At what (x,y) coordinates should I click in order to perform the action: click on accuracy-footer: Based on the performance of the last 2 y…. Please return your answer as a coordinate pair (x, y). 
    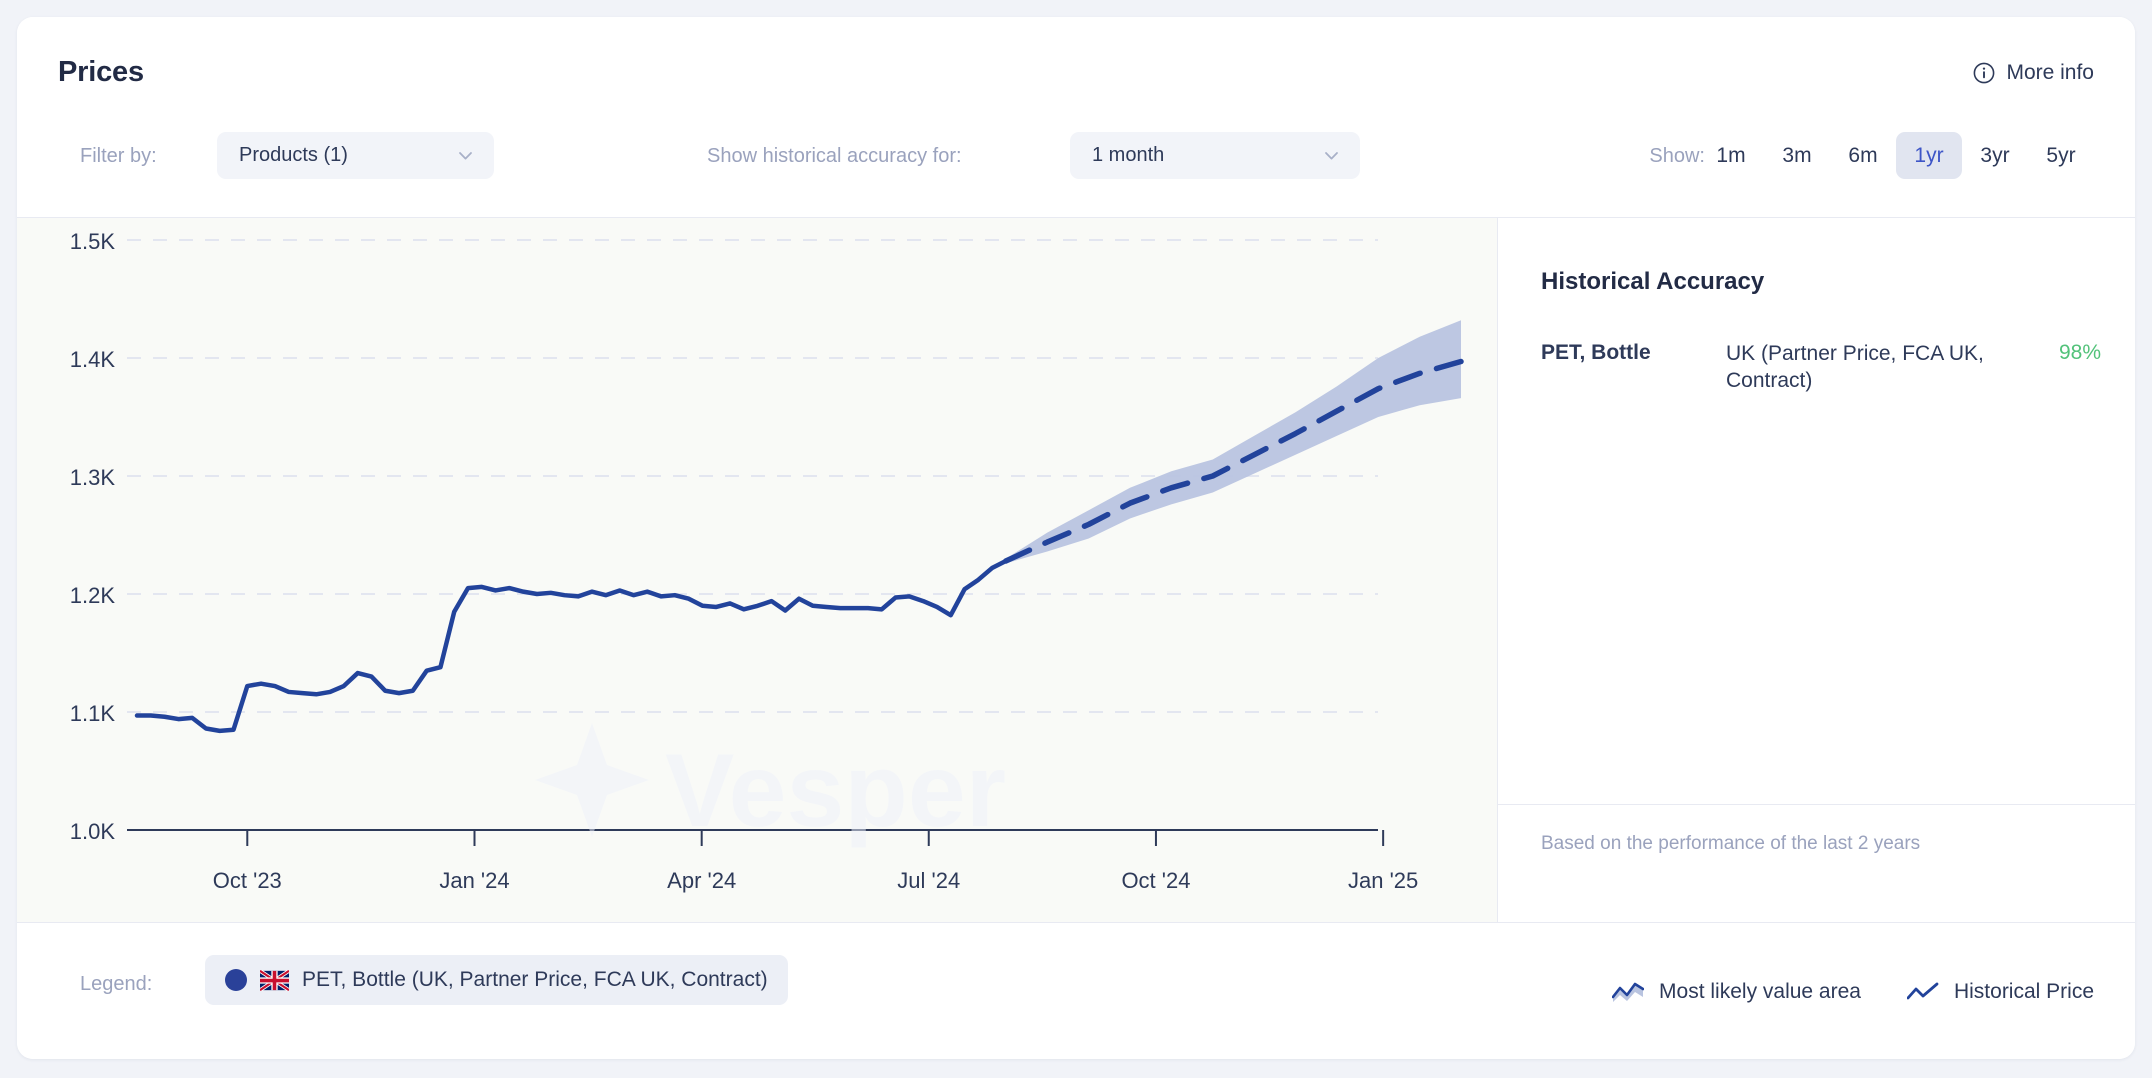
    Looking at the image, I should click on (1816, 863).